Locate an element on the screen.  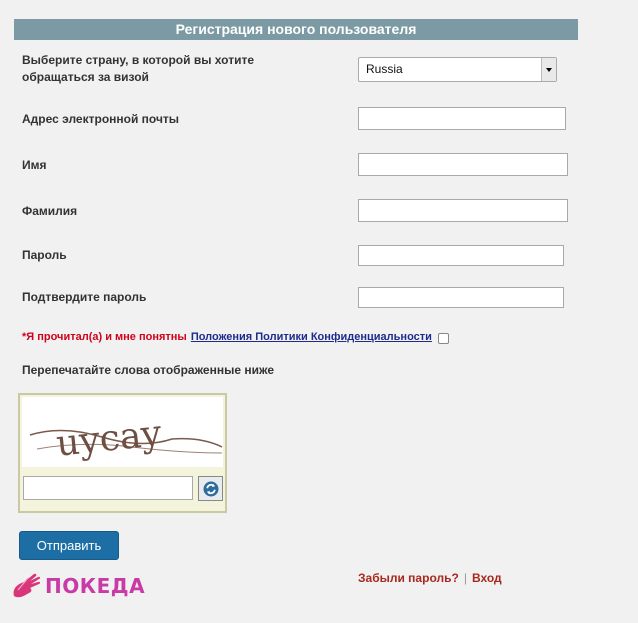
country-select: Russia is located at coordinates (457, 69).